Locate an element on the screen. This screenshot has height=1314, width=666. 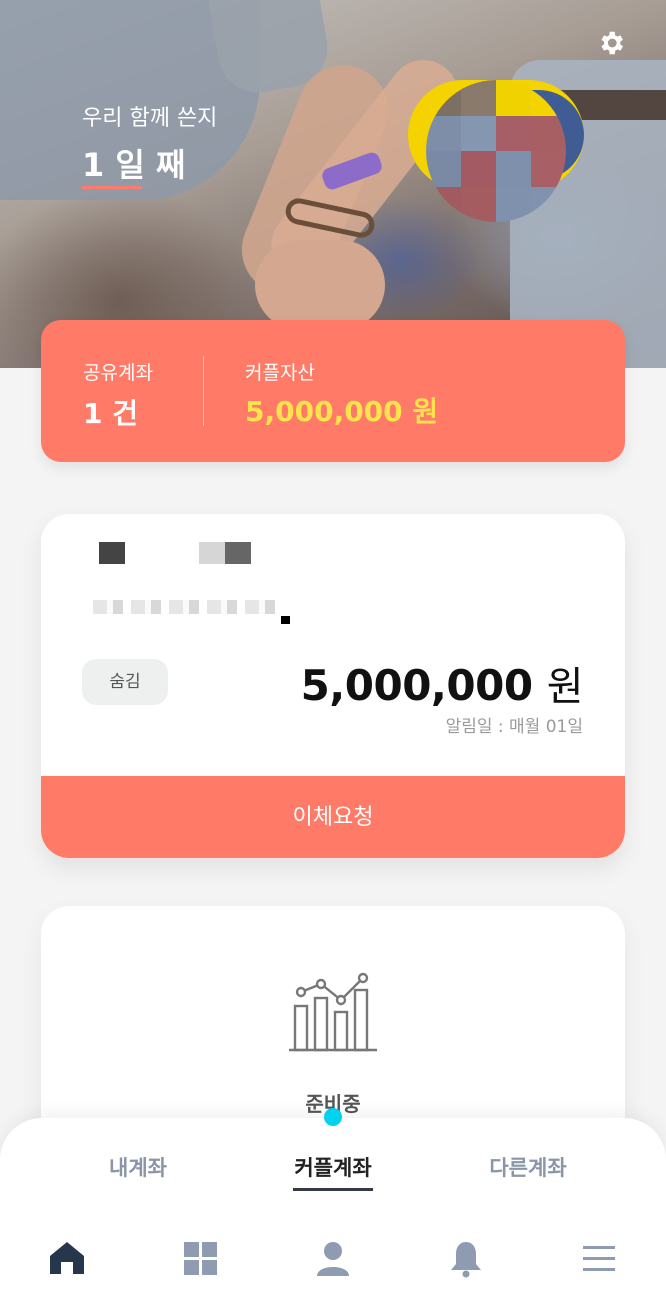
account-balance: 5,000,000 원 is located at coordinates (442, 683).